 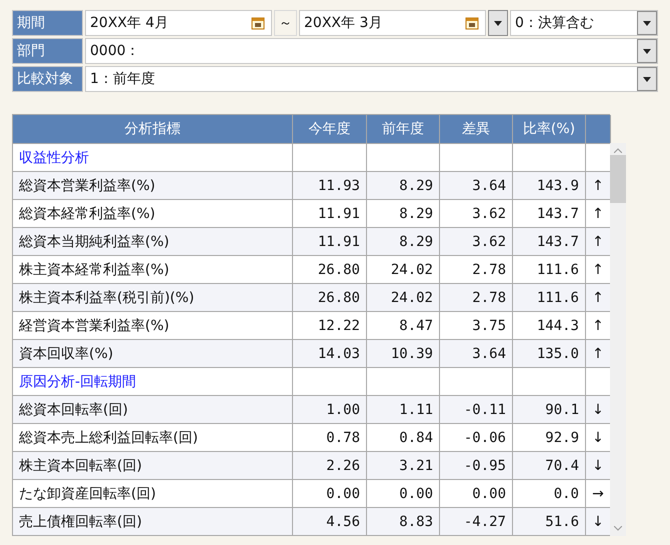 I want to click on field-label: 部門, so click(x=47, y=51).